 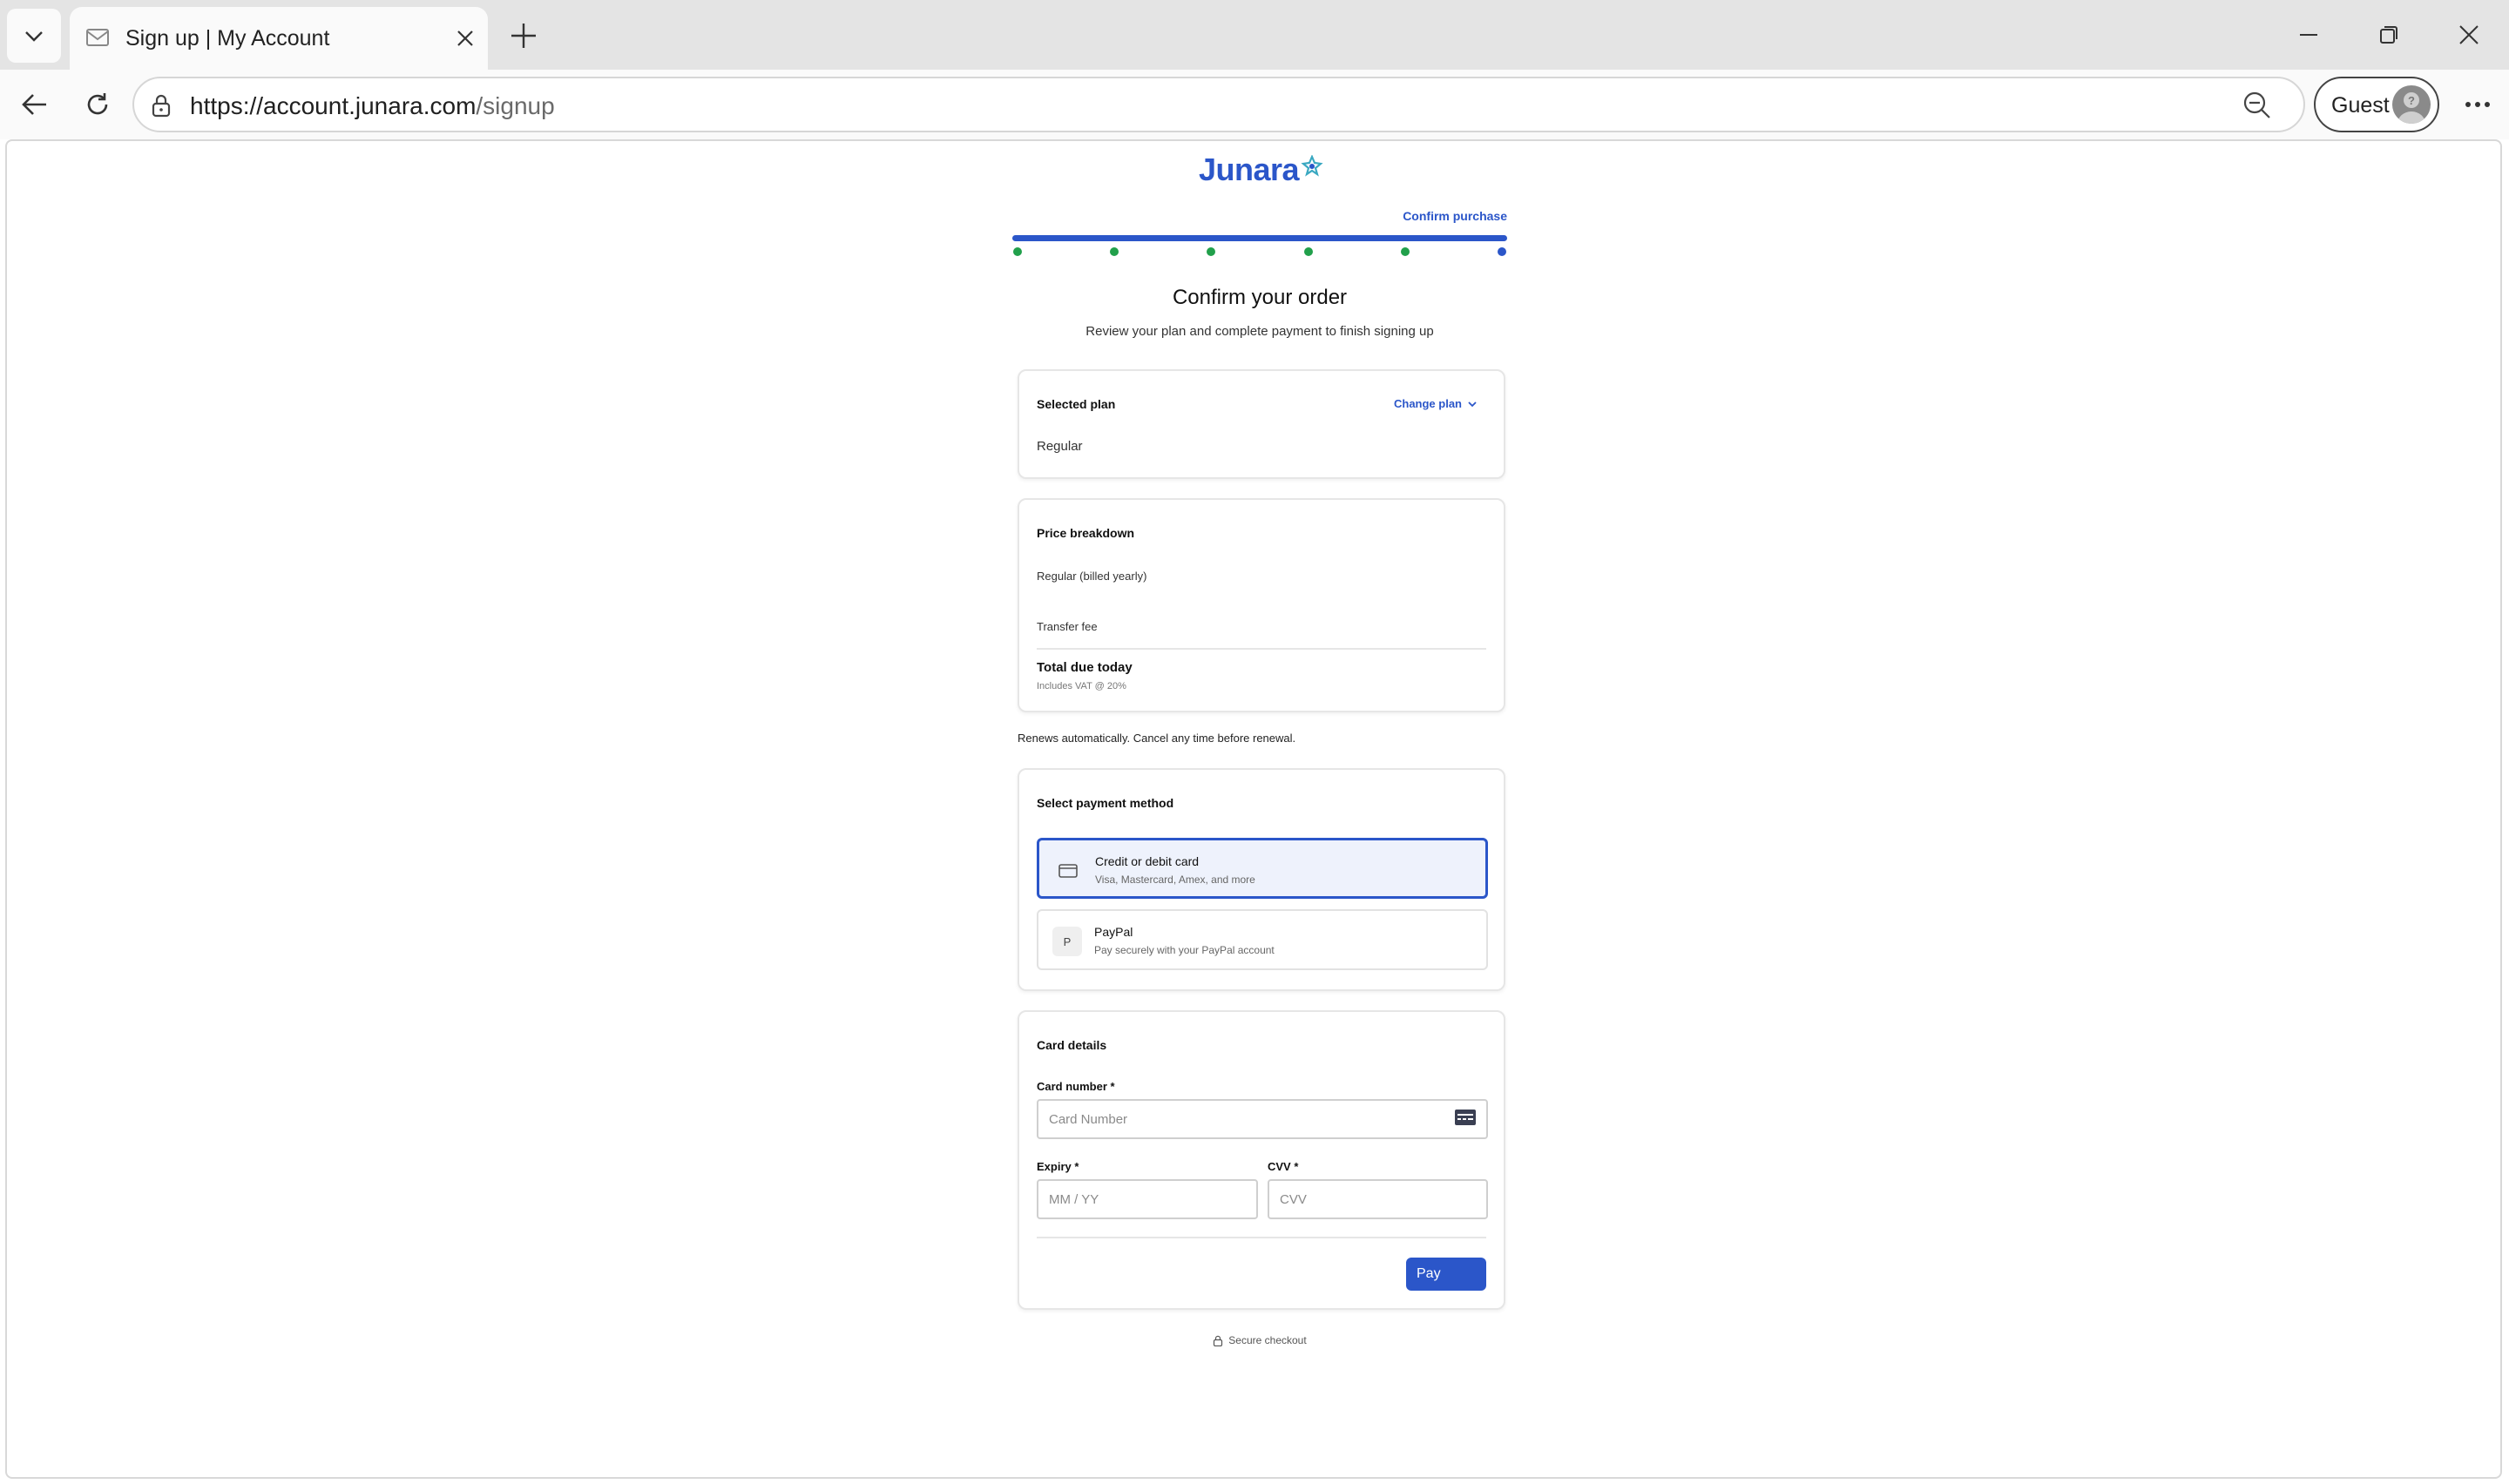 I want to click on guest-avatar-icon: ?, so click(x=2411, y=104).